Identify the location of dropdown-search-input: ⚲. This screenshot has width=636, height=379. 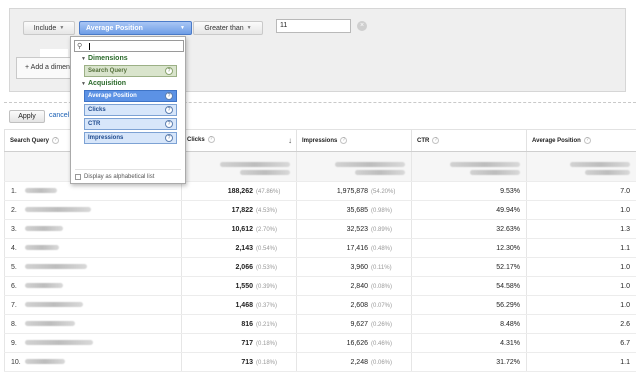
(129, 46).